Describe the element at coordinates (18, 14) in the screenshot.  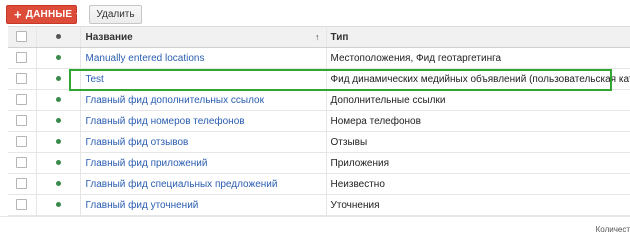
I see `plus-icon: +` at that location.